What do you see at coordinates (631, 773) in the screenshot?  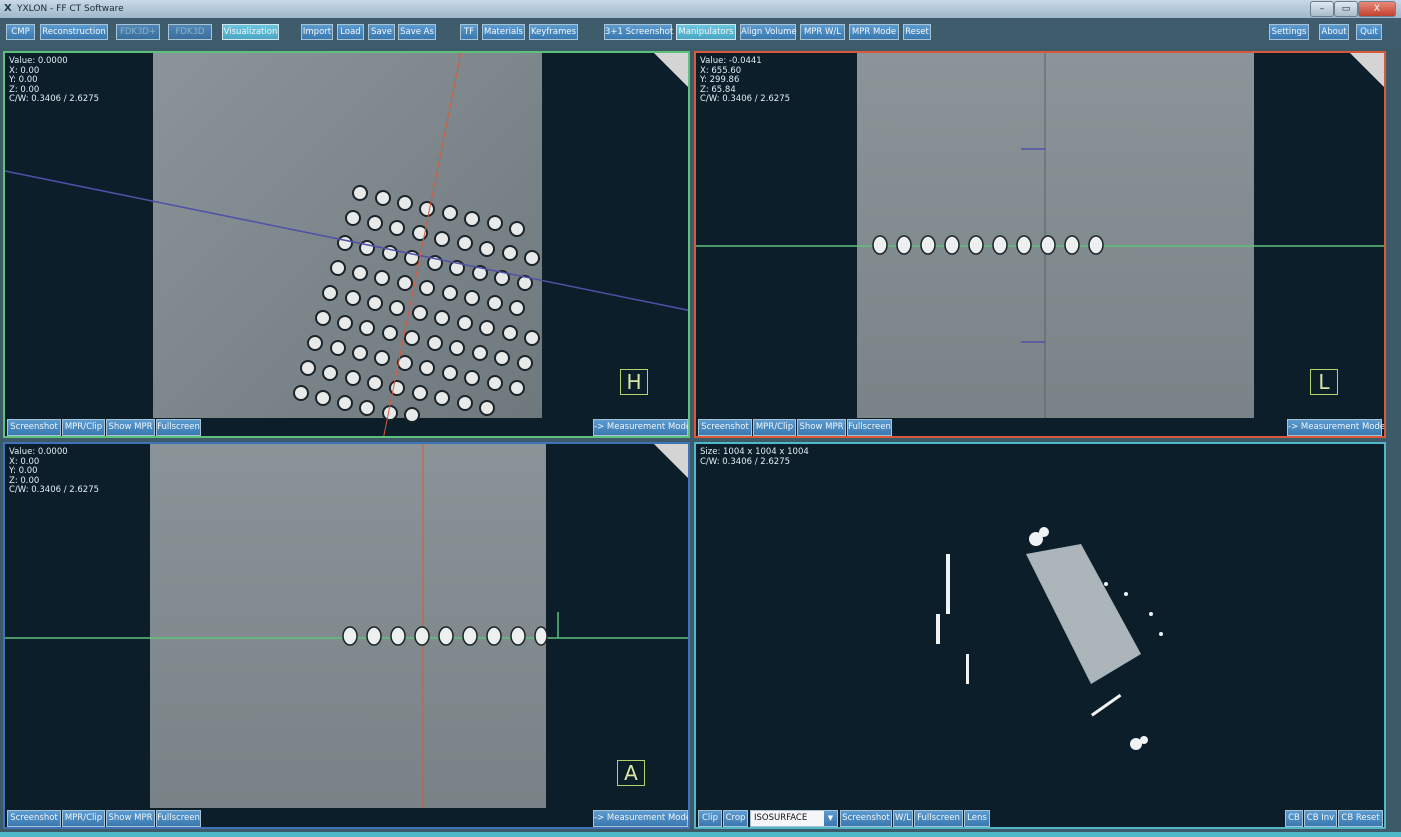 I see `orientation-a-icon: A` at bounding box center [631, 773].